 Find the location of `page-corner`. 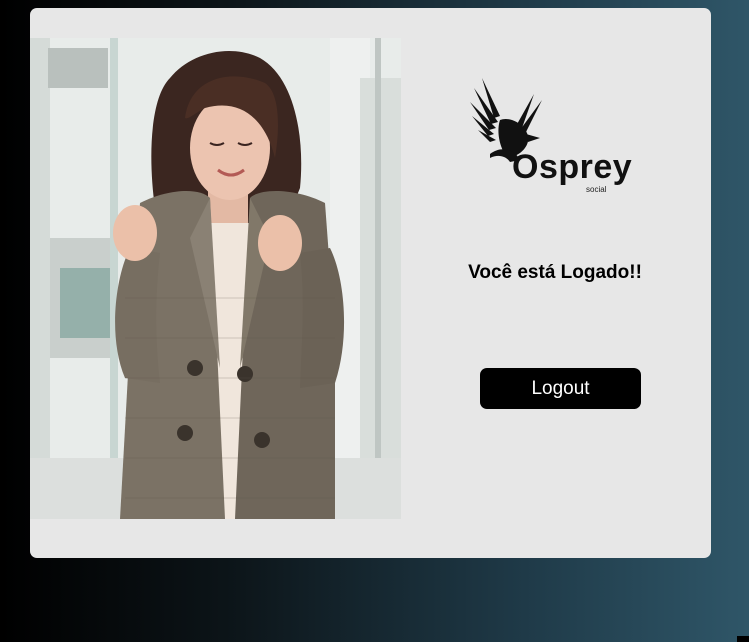

page-corner is located at coordinates (743, 639).